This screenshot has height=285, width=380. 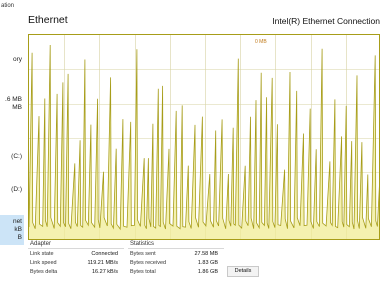 What do you see at coordinates (8, 6) in the screenshot?
I see `window-title: ation` at bounding box center [8, 6].